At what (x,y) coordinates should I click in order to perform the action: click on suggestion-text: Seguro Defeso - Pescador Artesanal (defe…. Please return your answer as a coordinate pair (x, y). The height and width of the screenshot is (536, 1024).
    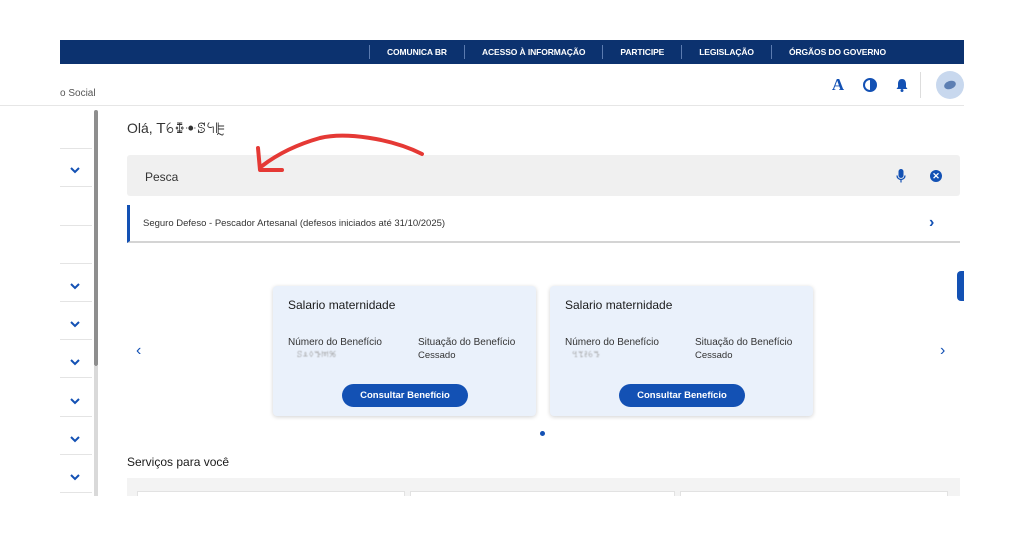
    Looking at the image, I should click on (294, 223).